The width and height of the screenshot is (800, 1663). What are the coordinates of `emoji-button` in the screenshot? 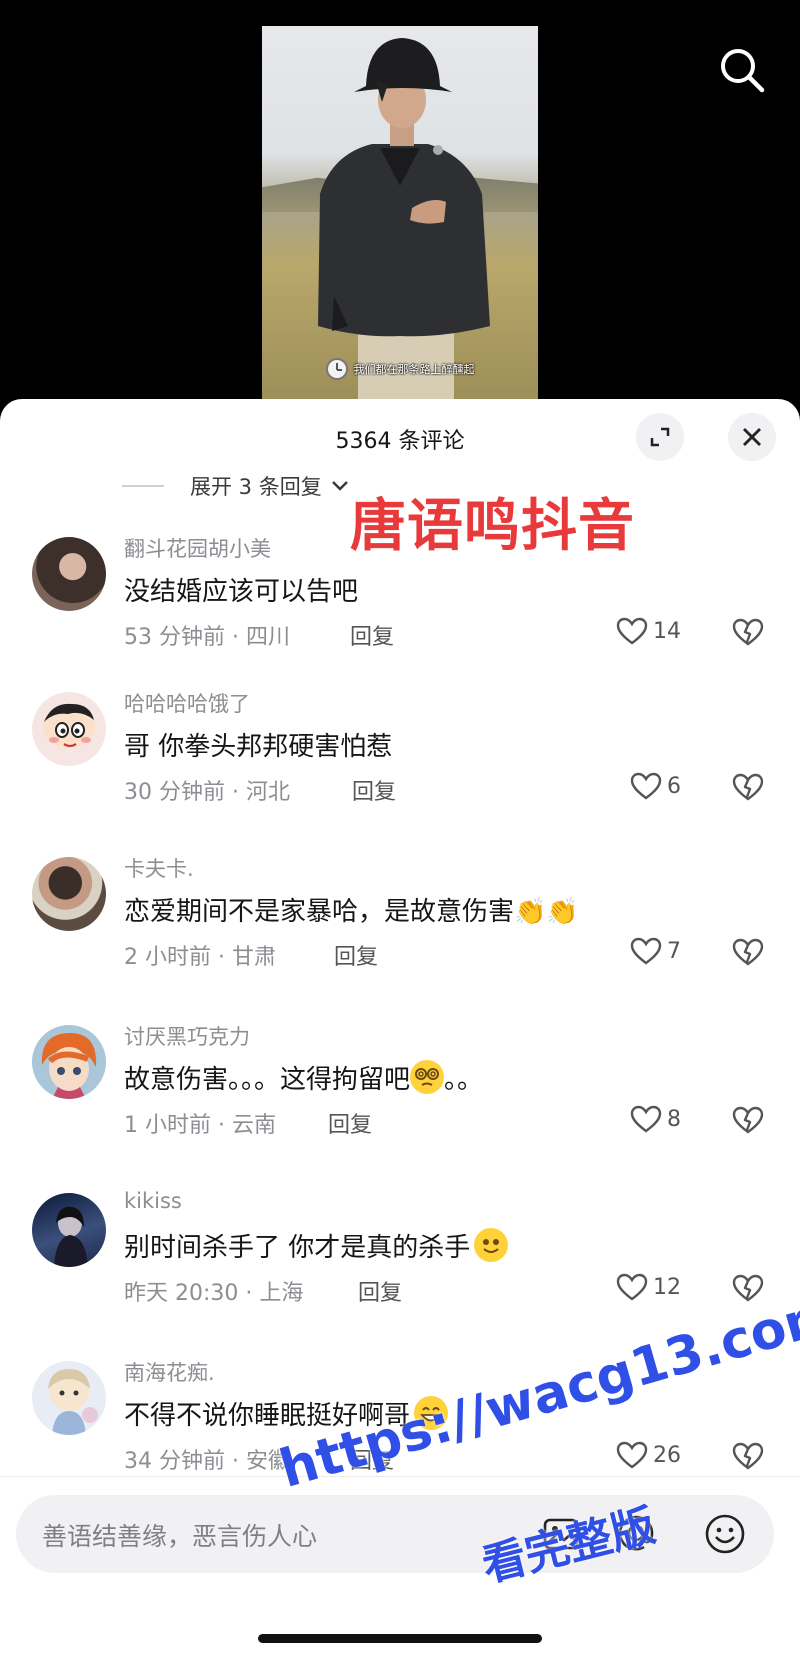 It's located at (725, 1536).